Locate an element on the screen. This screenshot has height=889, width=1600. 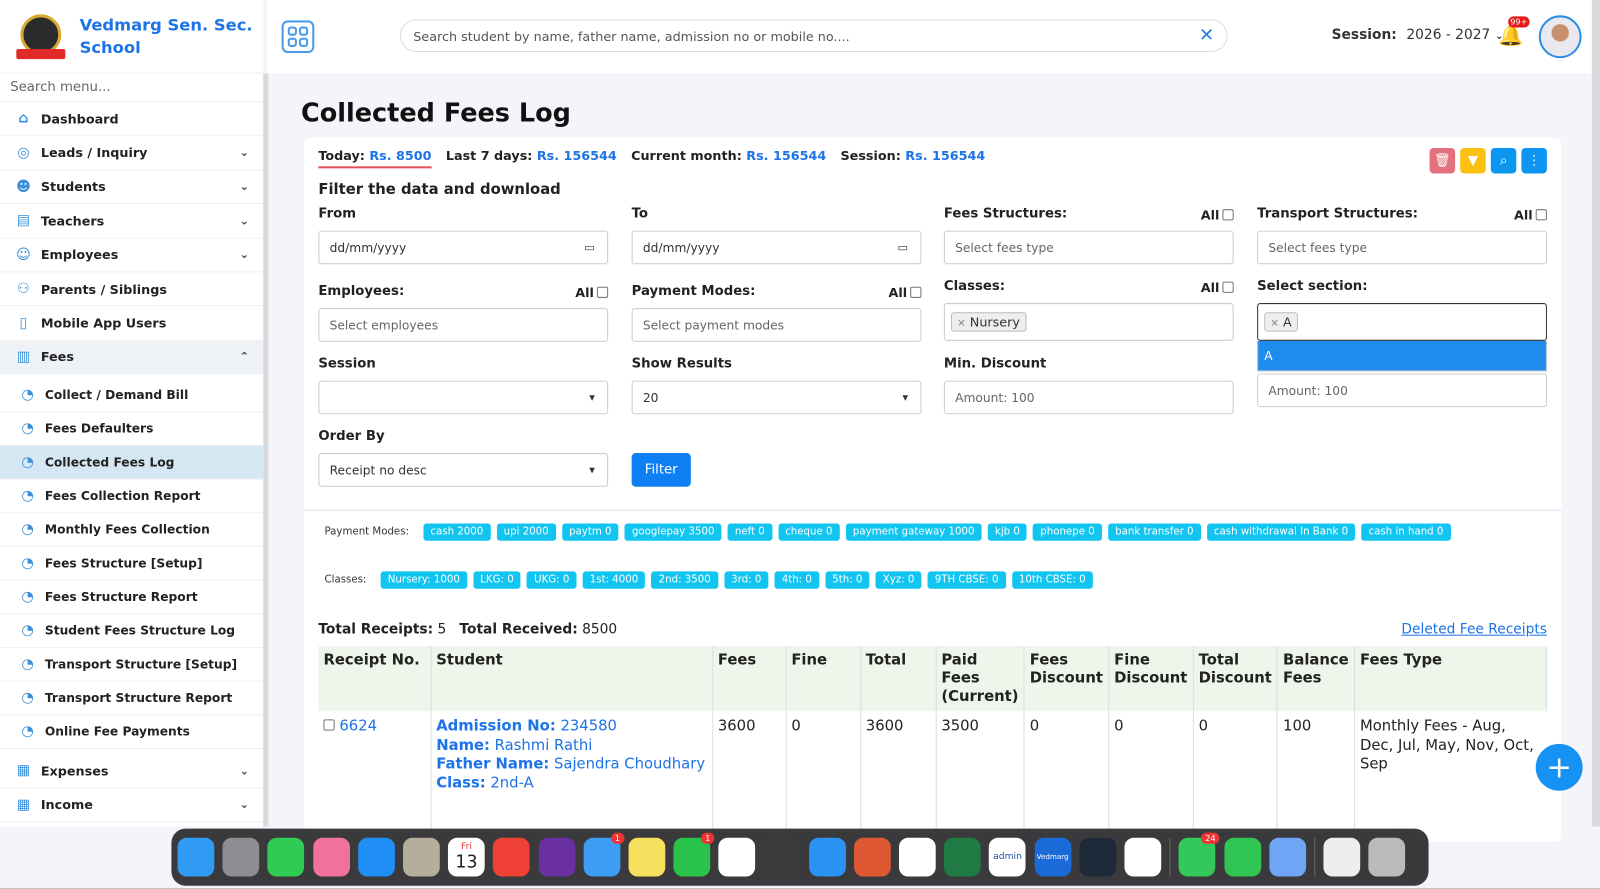
notes-icon is located at coordinates (647, 857).